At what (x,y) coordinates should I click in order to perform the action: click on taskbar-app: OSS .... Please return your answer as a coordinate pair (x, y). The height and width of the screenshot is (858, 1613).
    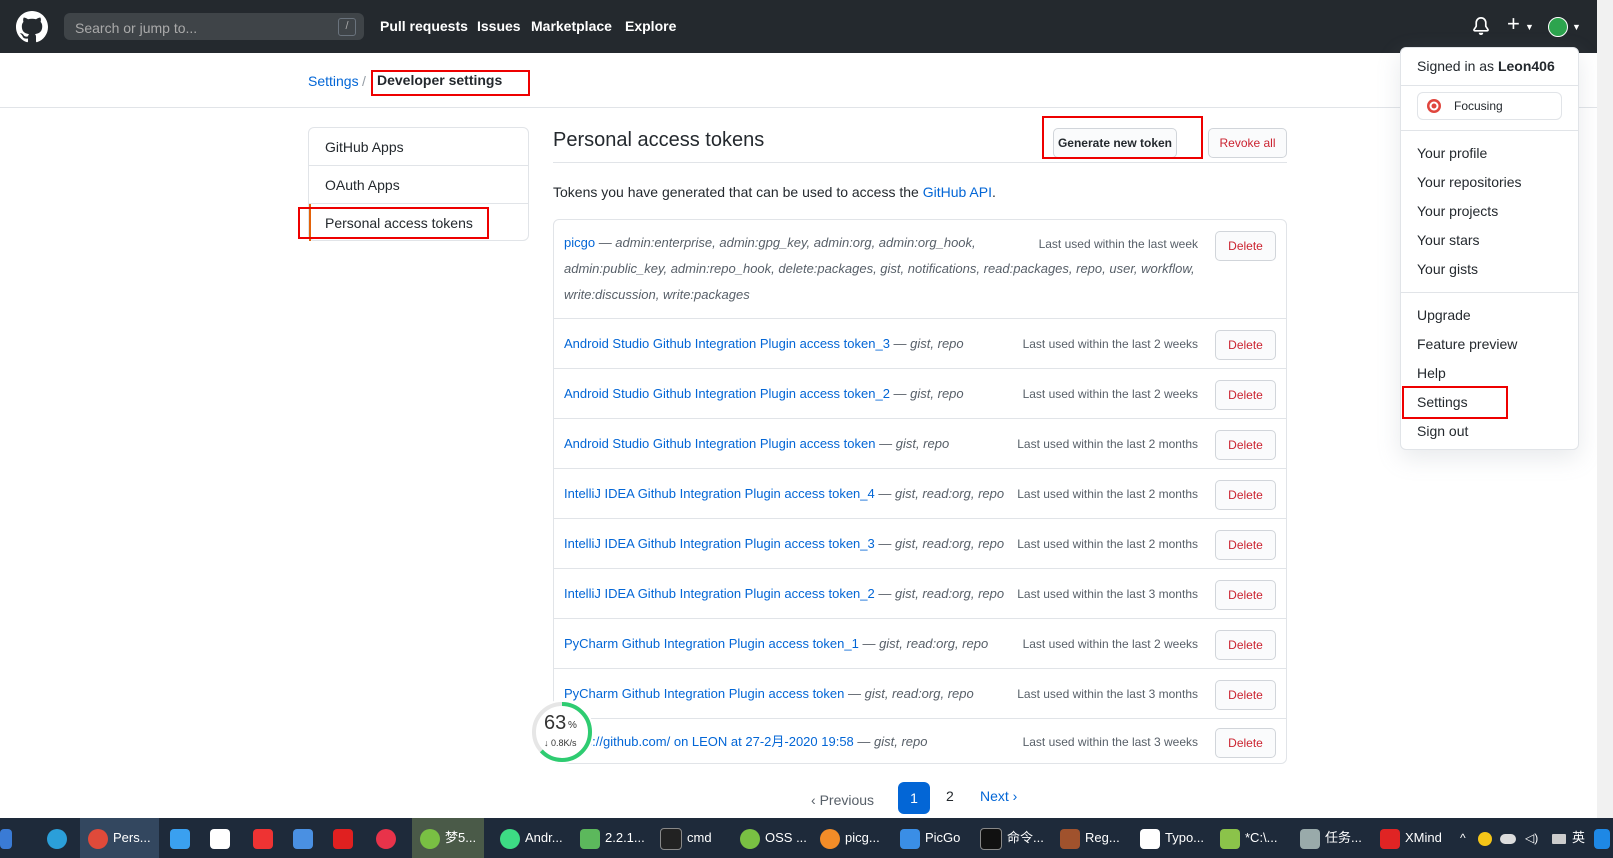
    Looking at the image, I should click on (773, 838).